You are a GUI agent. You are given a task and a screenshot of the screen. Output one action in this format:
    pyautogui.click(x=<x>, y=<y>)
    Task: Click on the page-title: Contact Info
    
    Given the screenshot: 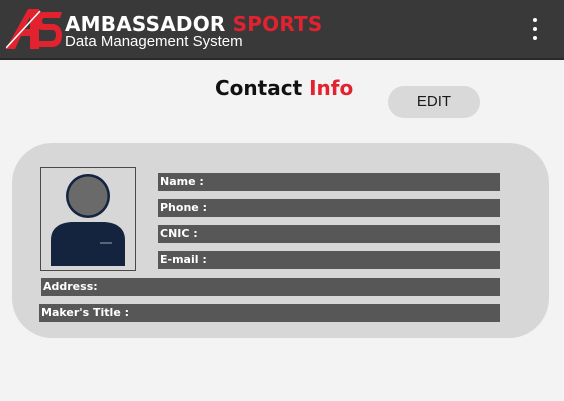 What is the action you would take?
    pyautogui.click(x=284, y=88)
    